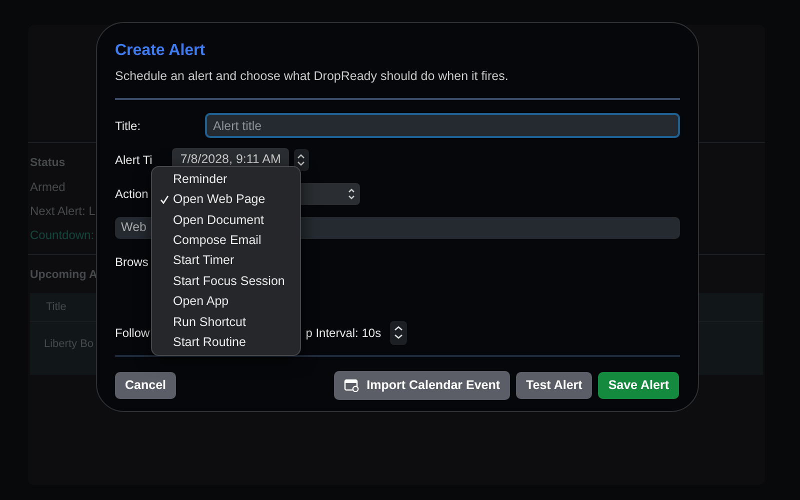  I want to click on save-button: Save Alert, so click(638, 385).